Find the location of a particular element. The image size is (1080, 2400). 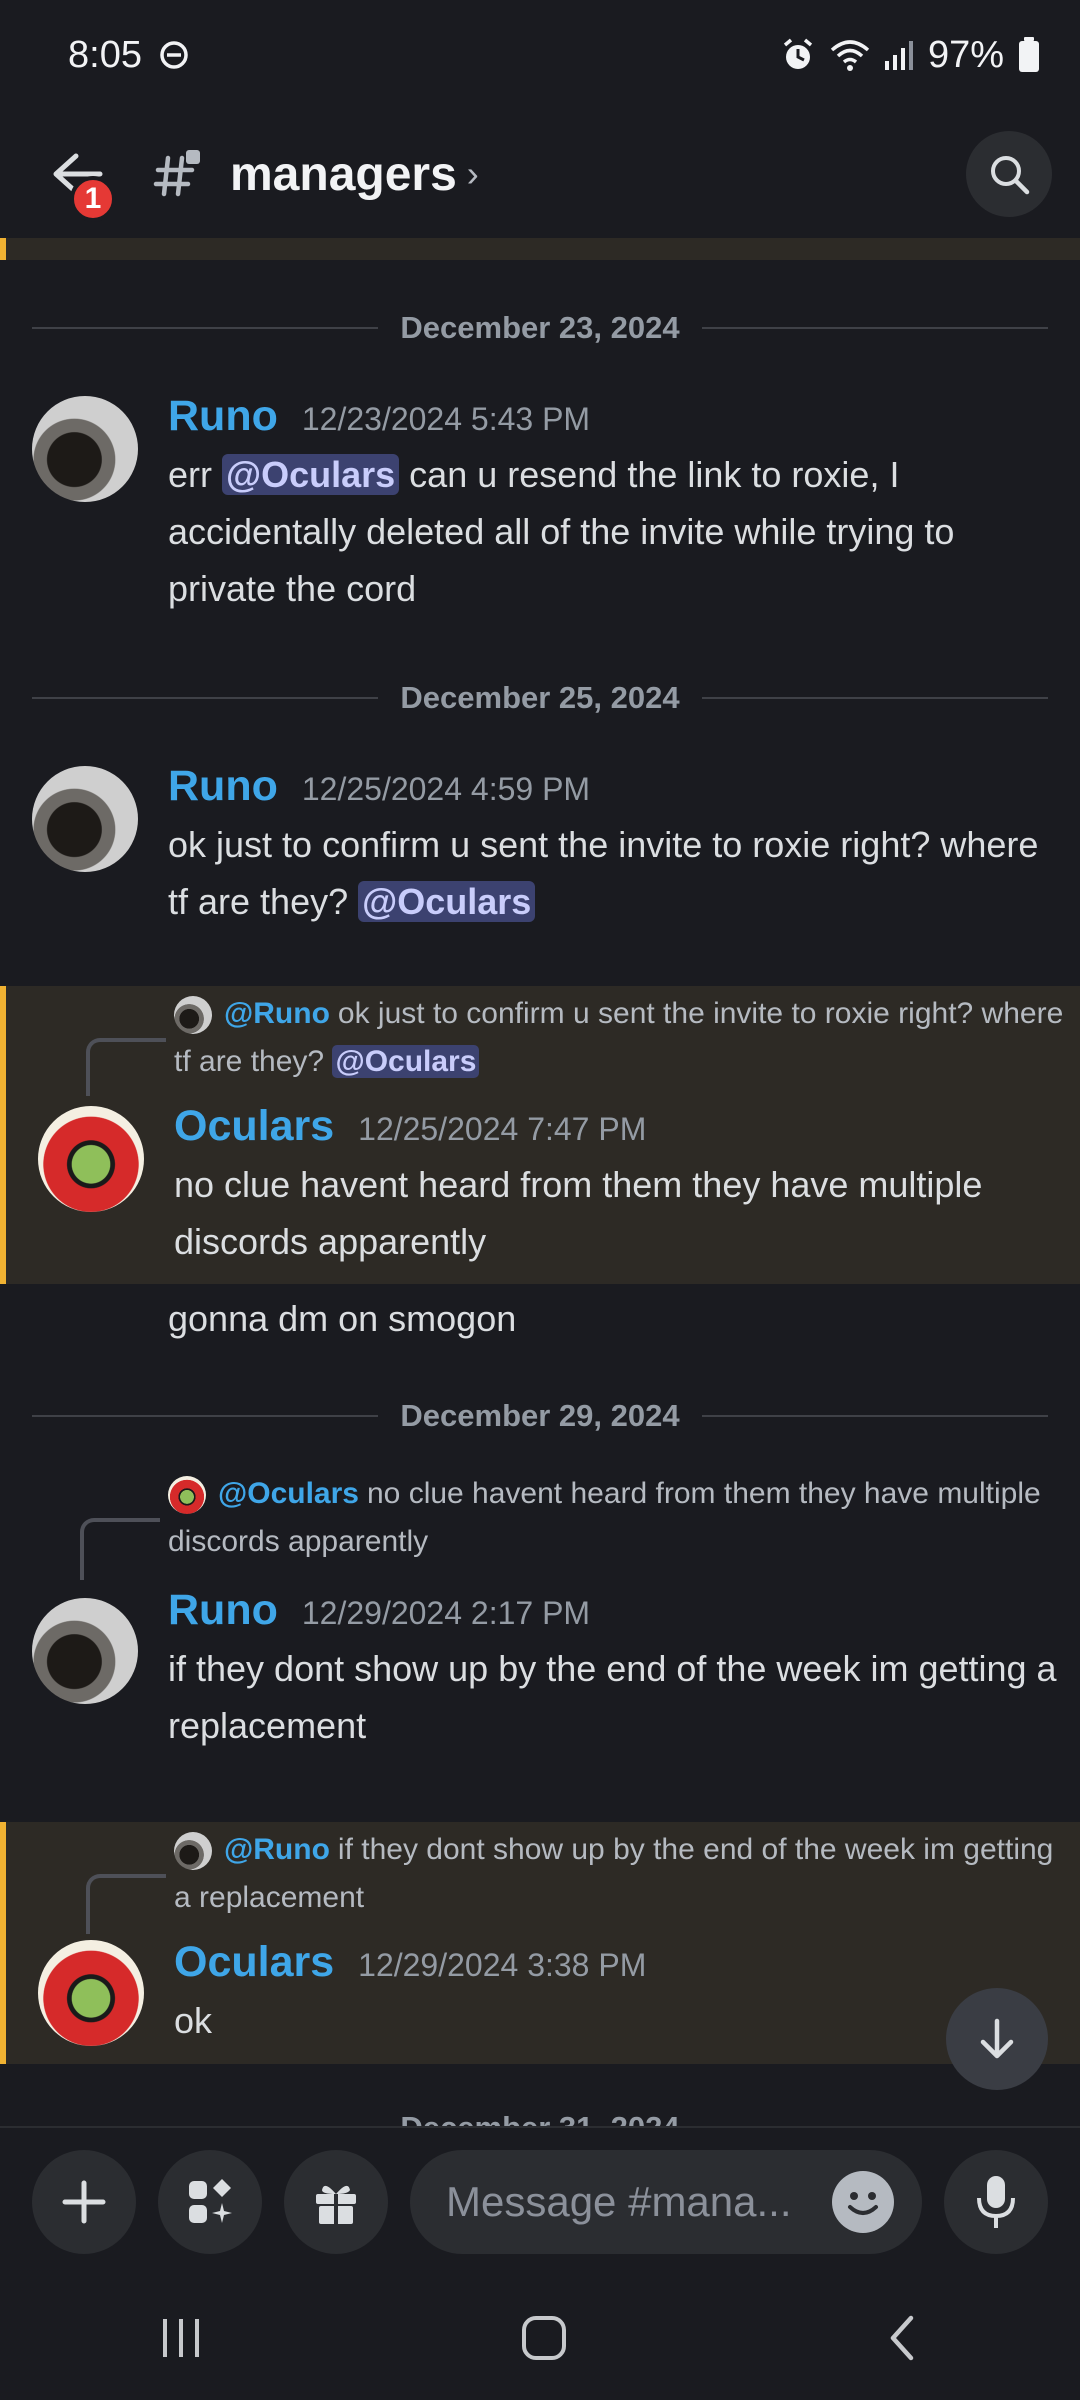

date-label: December 29, 2024 is located at coordinates (540, 1415).